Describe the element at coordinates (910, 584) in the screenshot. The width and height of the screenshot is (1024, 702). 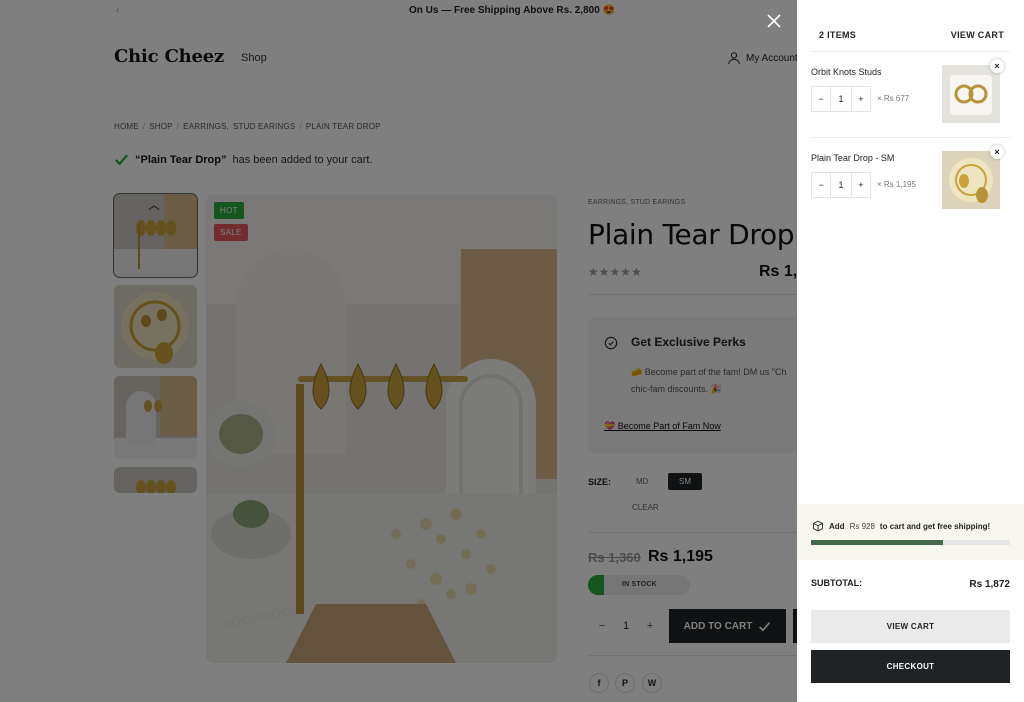
I see `subtotal-row: SUBTOTAL: Rs 1,872` at that location.